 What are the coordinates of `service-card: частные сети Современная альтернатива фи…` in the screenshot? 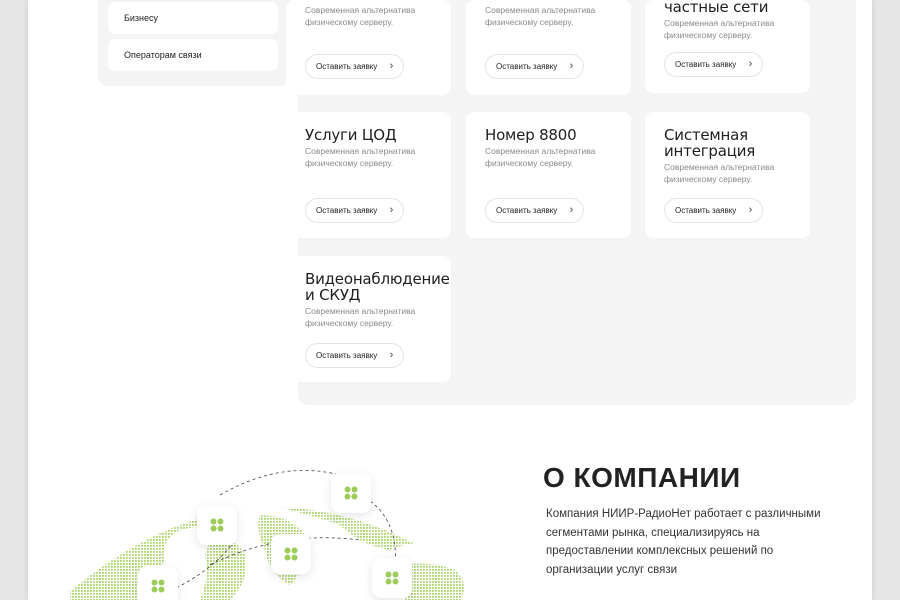 It's located at (727, 46).